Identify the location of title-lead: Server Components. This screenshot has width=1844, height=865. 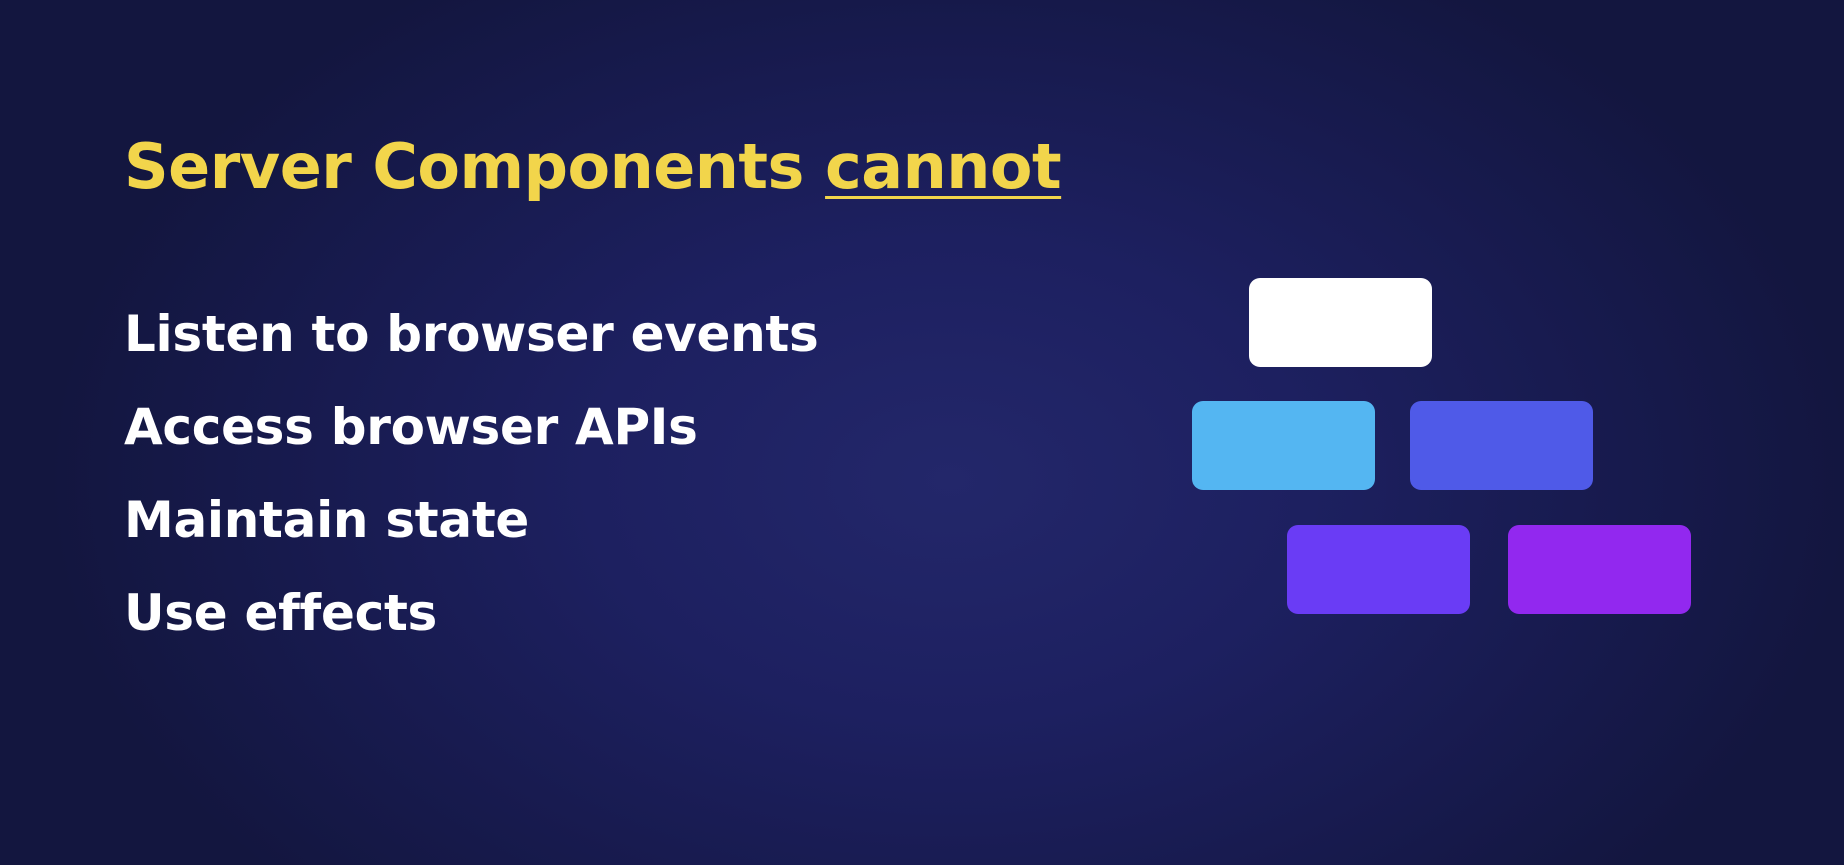
(475, 166).